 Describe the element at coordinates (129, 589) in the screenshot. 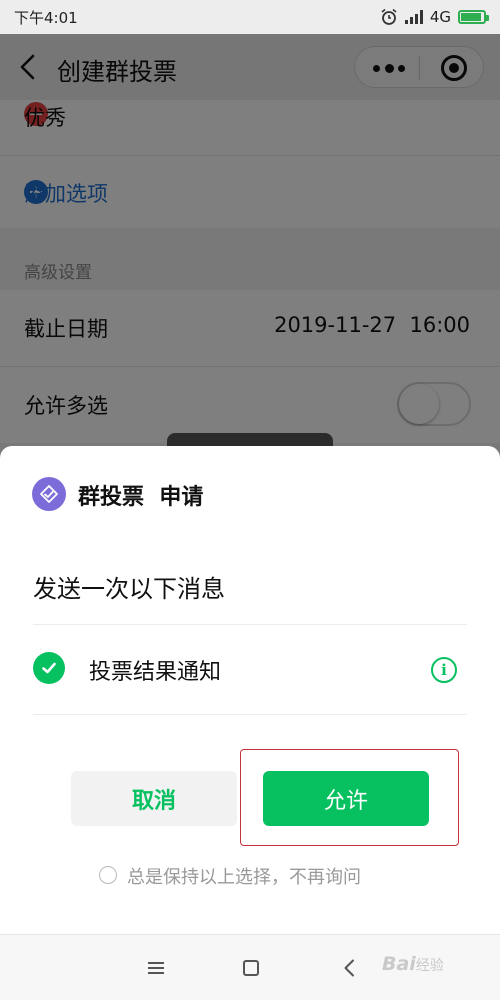

I see `request-description: 发送一次以下消息` at that location.